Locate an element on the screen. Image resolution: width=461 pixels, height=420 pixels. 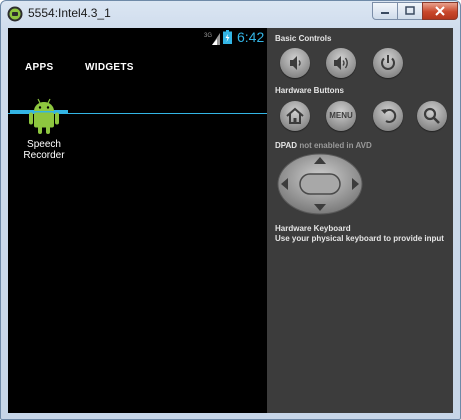
power-icon is located at coordinates (388, 62).